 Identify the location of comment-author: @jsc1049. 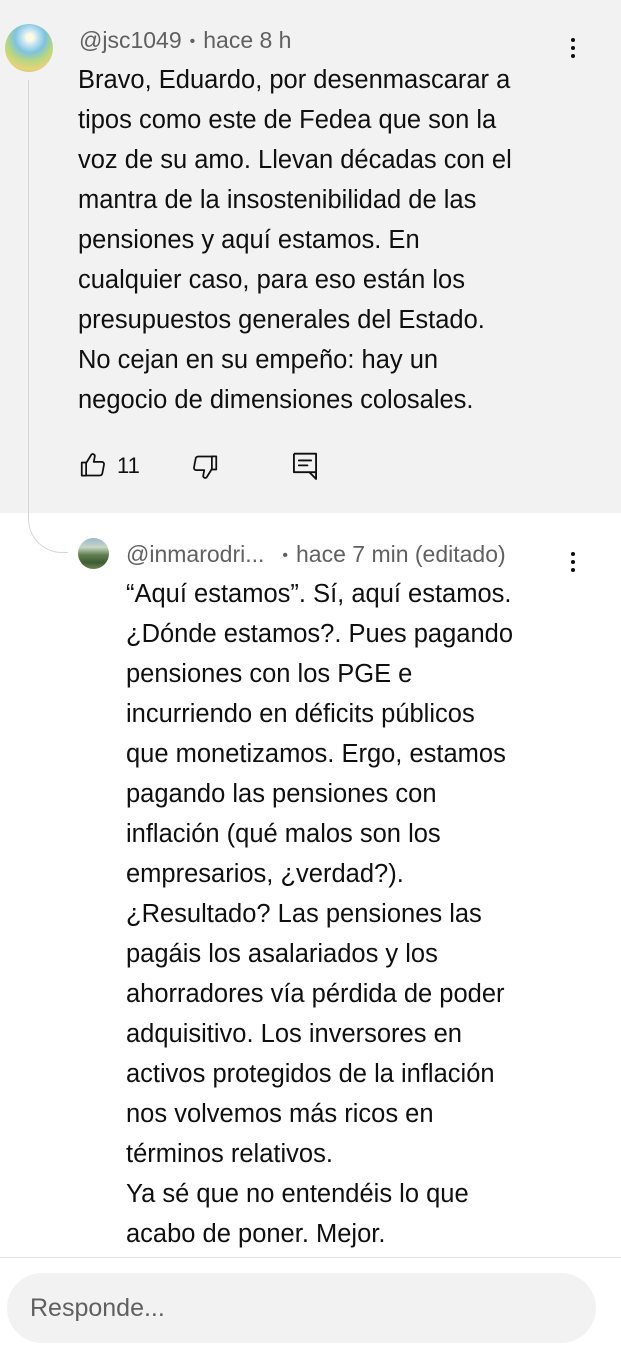
(130, 40).